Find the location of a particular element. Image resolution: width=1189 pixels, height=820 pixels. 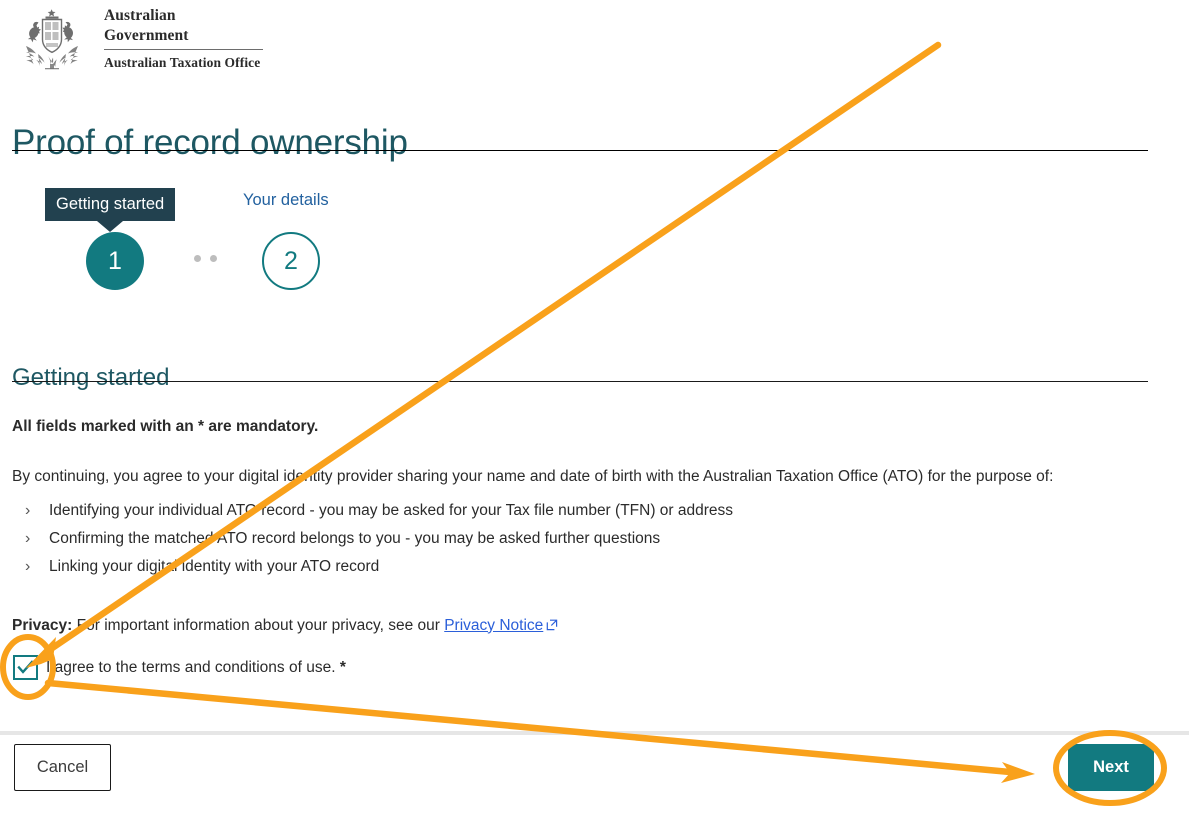

commonwealth-coat-of-arms-icon is located at coordinates (52, 39).